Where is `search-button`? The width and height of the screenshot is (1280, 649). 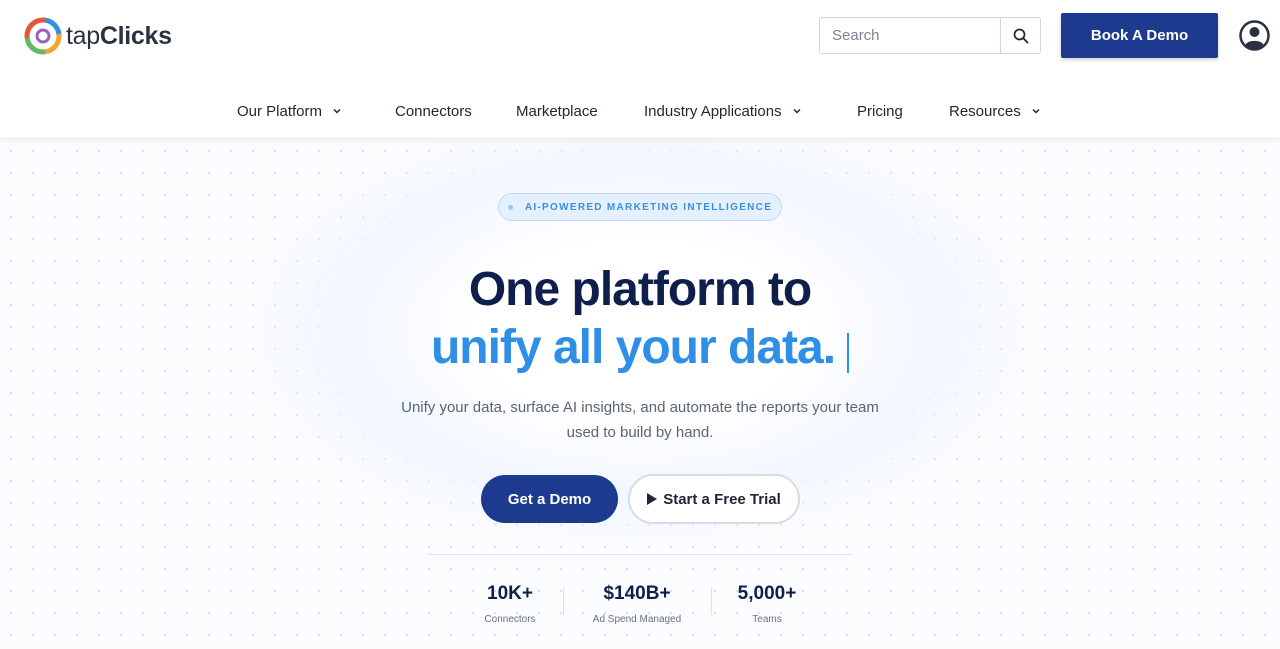 search-button is located at coordinates (1020, 35).